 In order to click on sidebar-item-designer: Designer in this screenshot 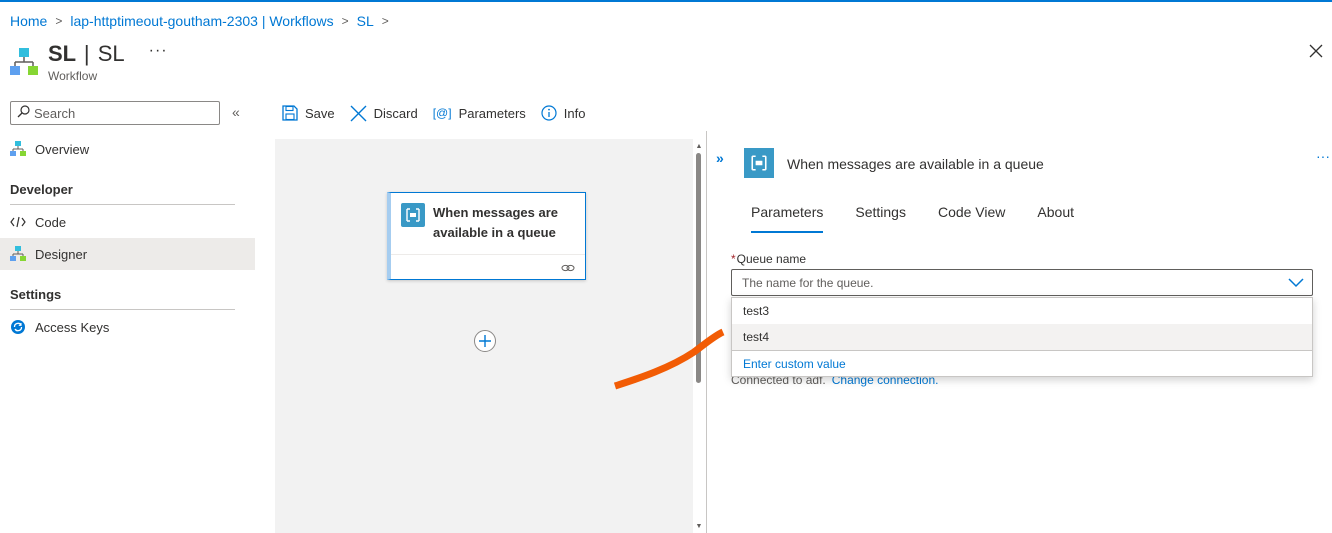, I will do `click(127, 254)`.